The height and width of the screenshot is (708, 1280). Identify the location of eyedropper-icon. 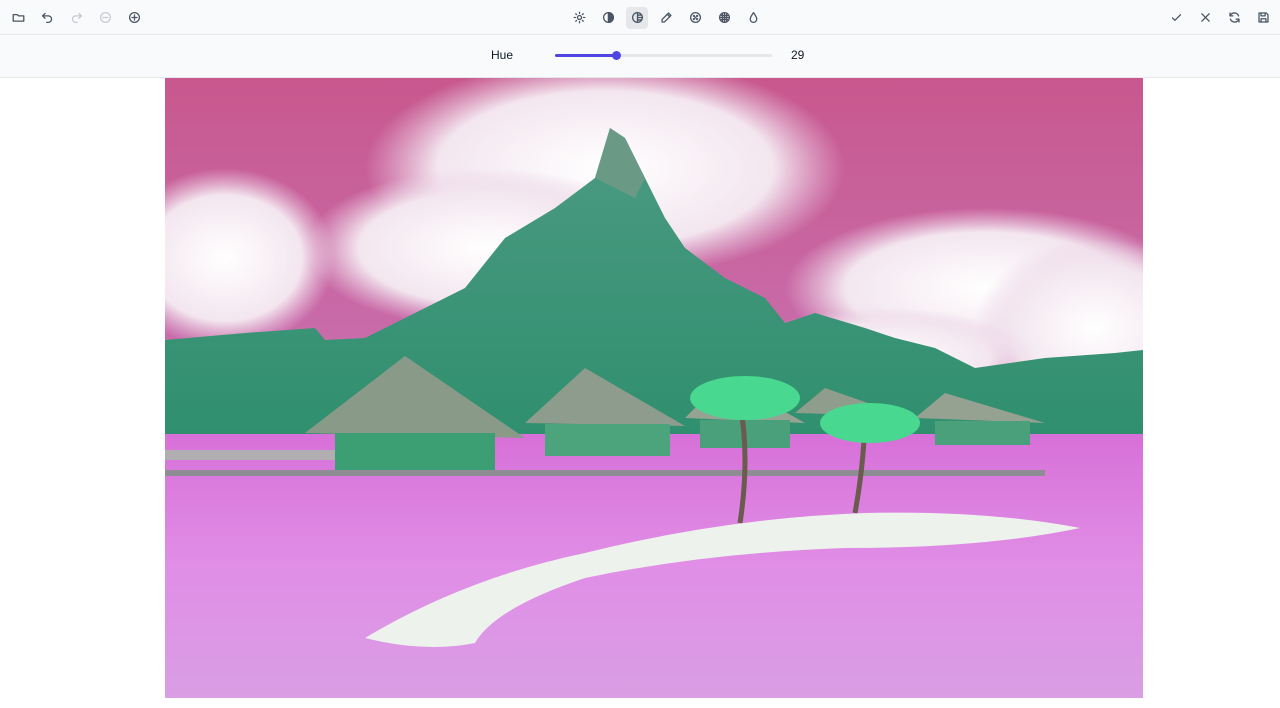
(666, 17).